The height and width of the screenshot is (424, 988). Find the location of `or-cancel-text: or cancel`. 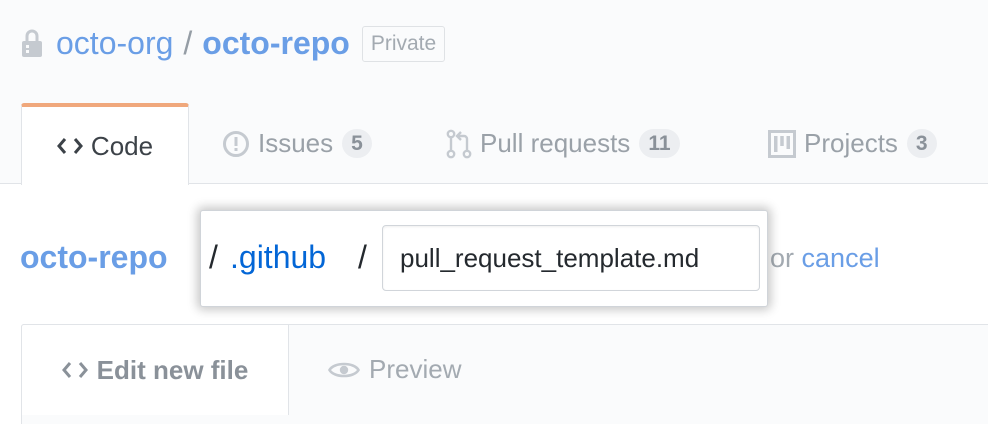

or-cancel-text: or cancel is located at coordinates (825, 258).